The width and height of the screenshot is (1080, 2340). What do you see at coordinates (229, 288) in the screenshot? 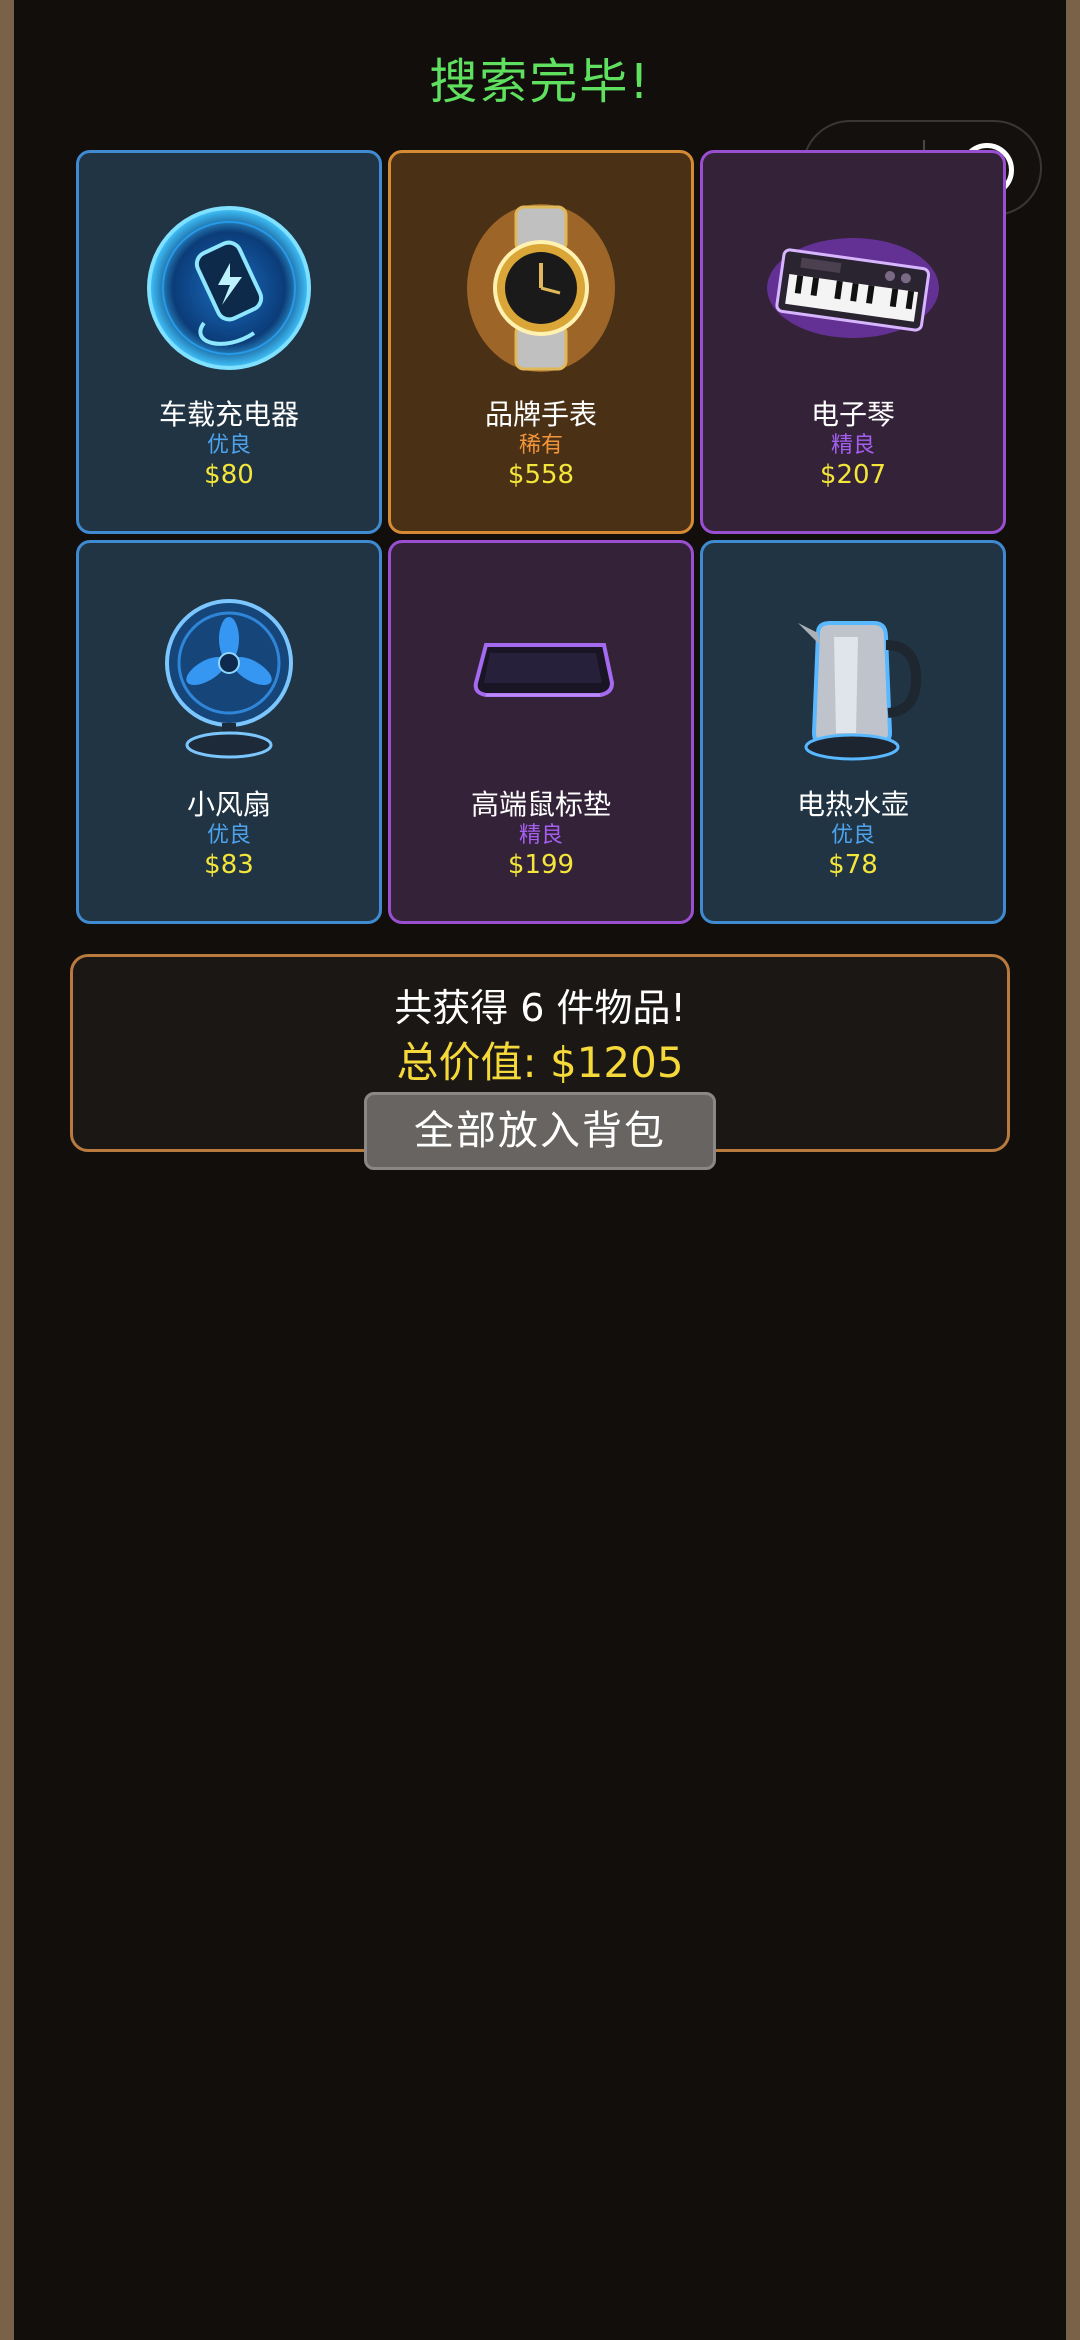
I see `car-charger-icon` at bounding box center [229, 288].